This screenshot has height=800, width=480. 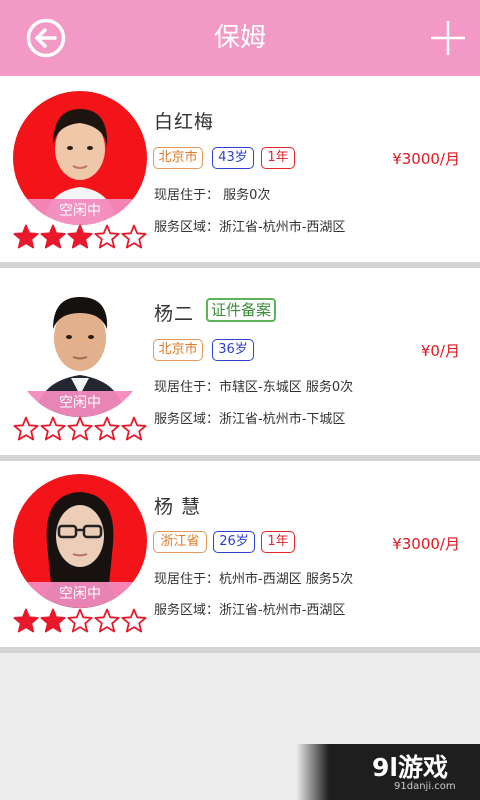 I want to click on certified-badge: 证件备案, so click(x=241, y=310).